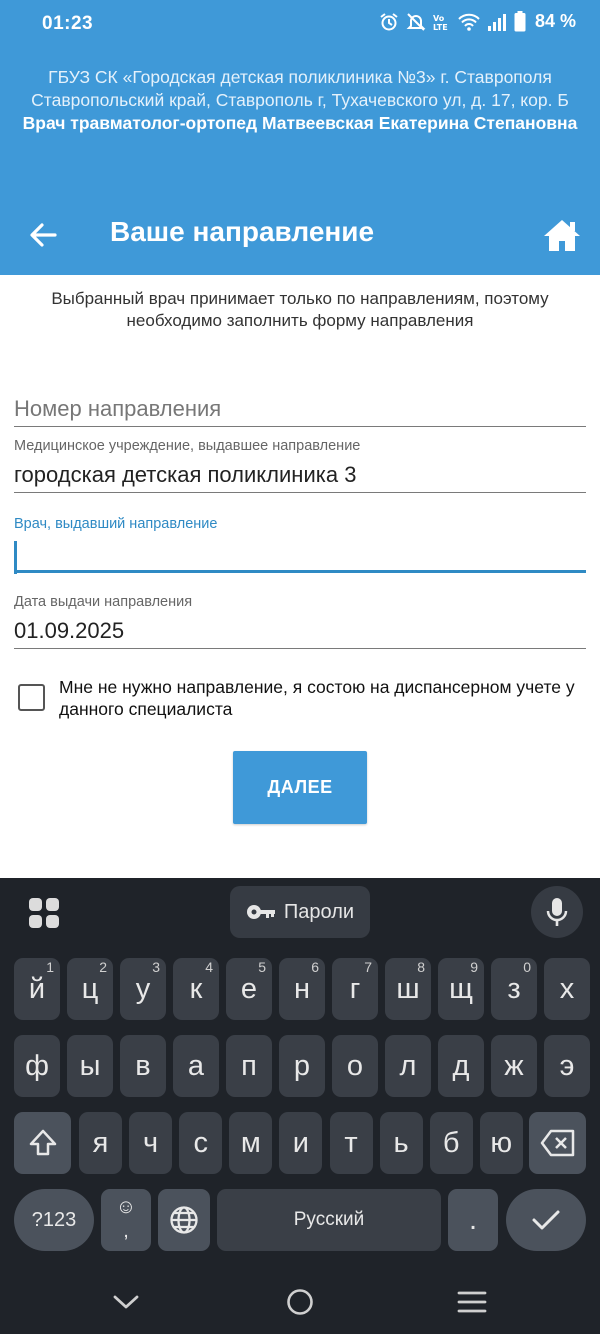  What do you see at coordinates (416, 21) in the screenshot?
I see `mute-icon` at bounding box center [416, 21].